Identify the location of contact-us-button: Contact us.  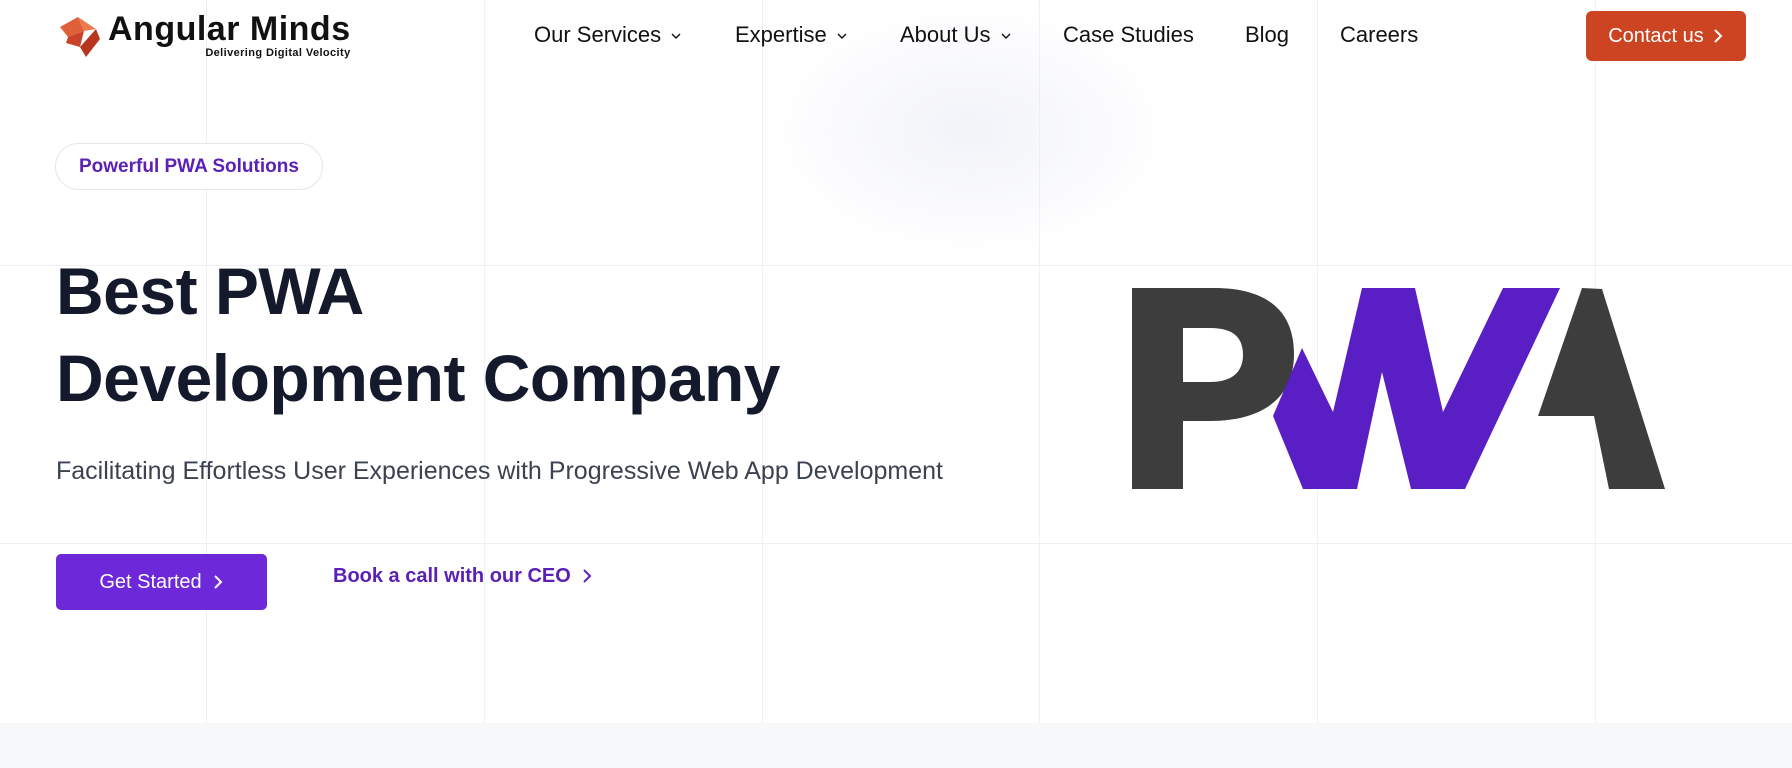
(1666, 36).